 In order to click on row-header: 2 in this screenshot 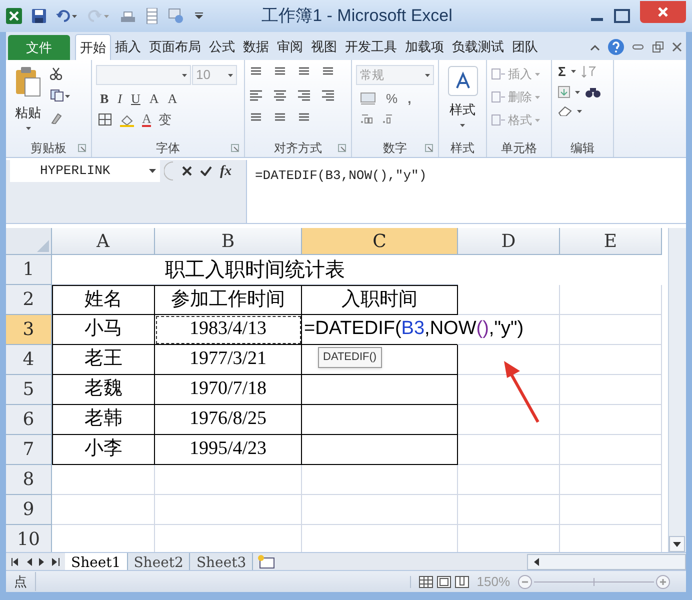, I will do `click(29, 300)`.